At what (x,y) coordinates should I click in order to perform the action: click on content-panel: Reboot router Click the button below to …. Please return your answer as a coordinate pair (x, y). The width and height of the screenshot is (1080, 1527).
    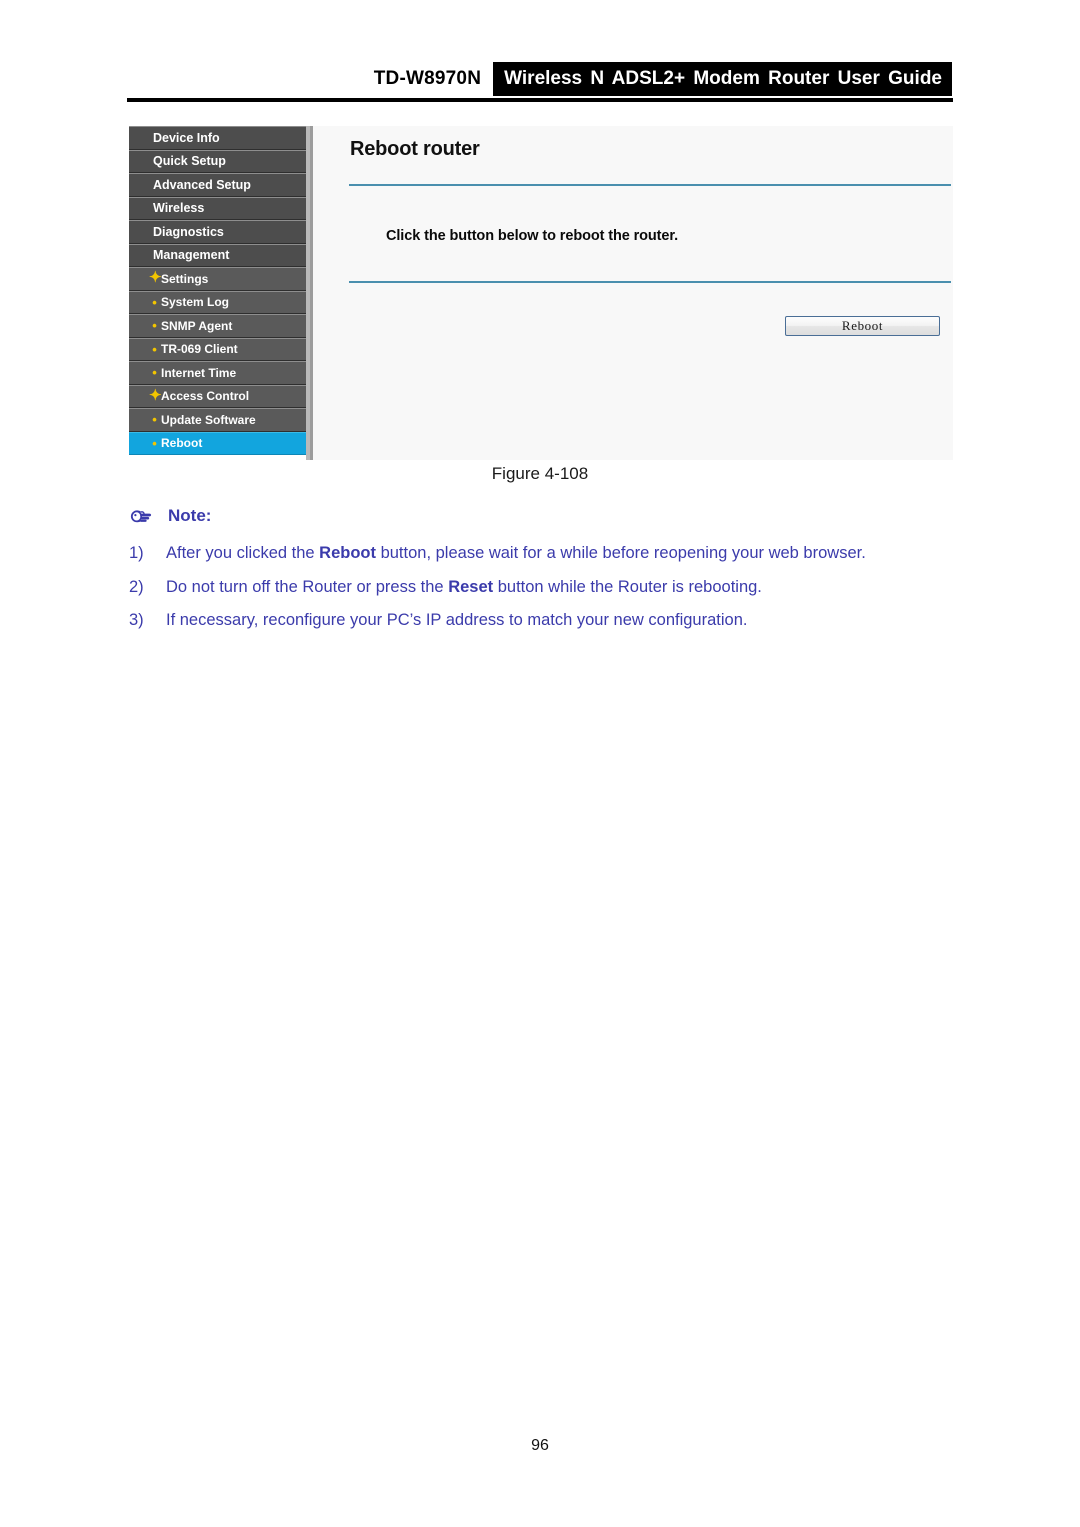
    Looking at the image, I should click on (631, 293).